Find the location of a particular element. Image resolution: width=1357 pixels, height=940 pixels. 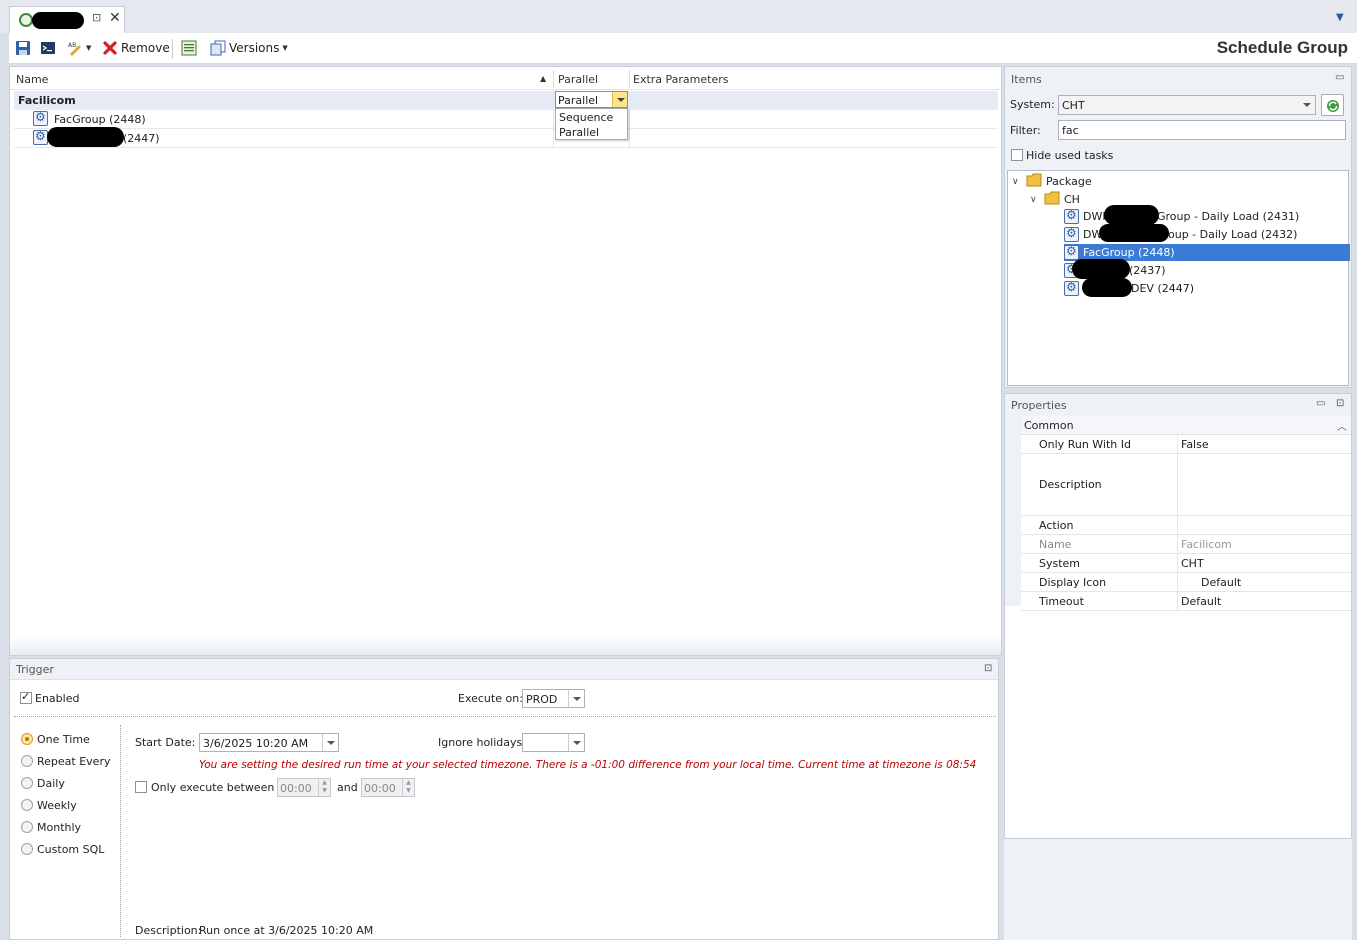

property-row: Display Icon Default is located at coordinates (1186, 582).